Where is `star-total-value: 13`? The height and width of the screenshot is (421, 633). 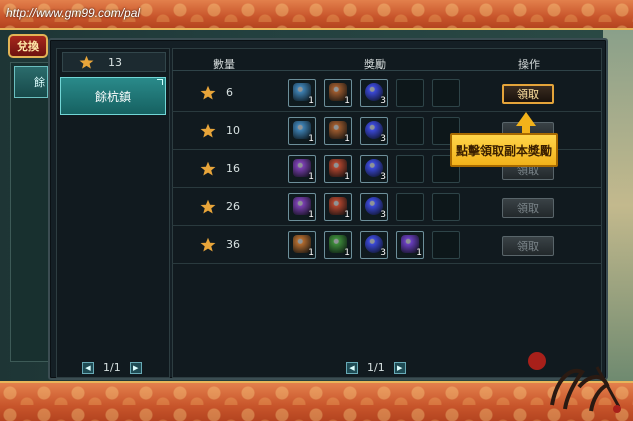 star-total-value: 13 is located at coordinates (115, 62).